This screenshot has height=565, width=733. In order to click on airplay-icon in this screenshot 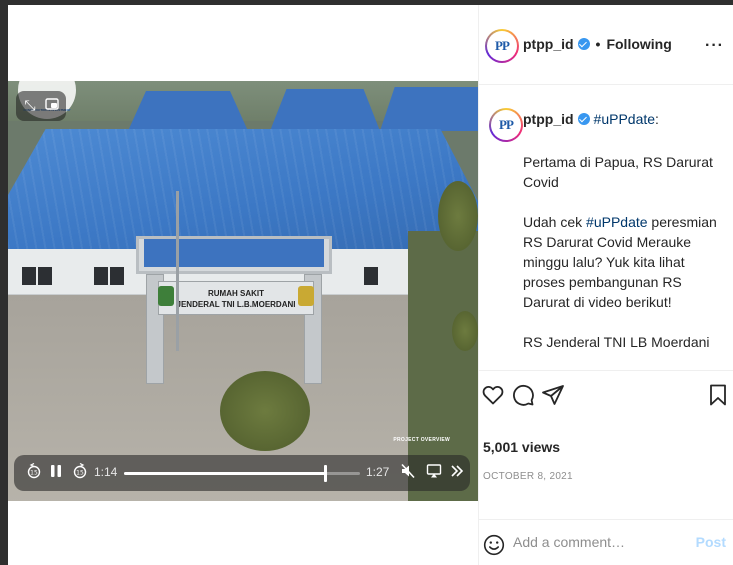, I will do `click(434, 473)`.